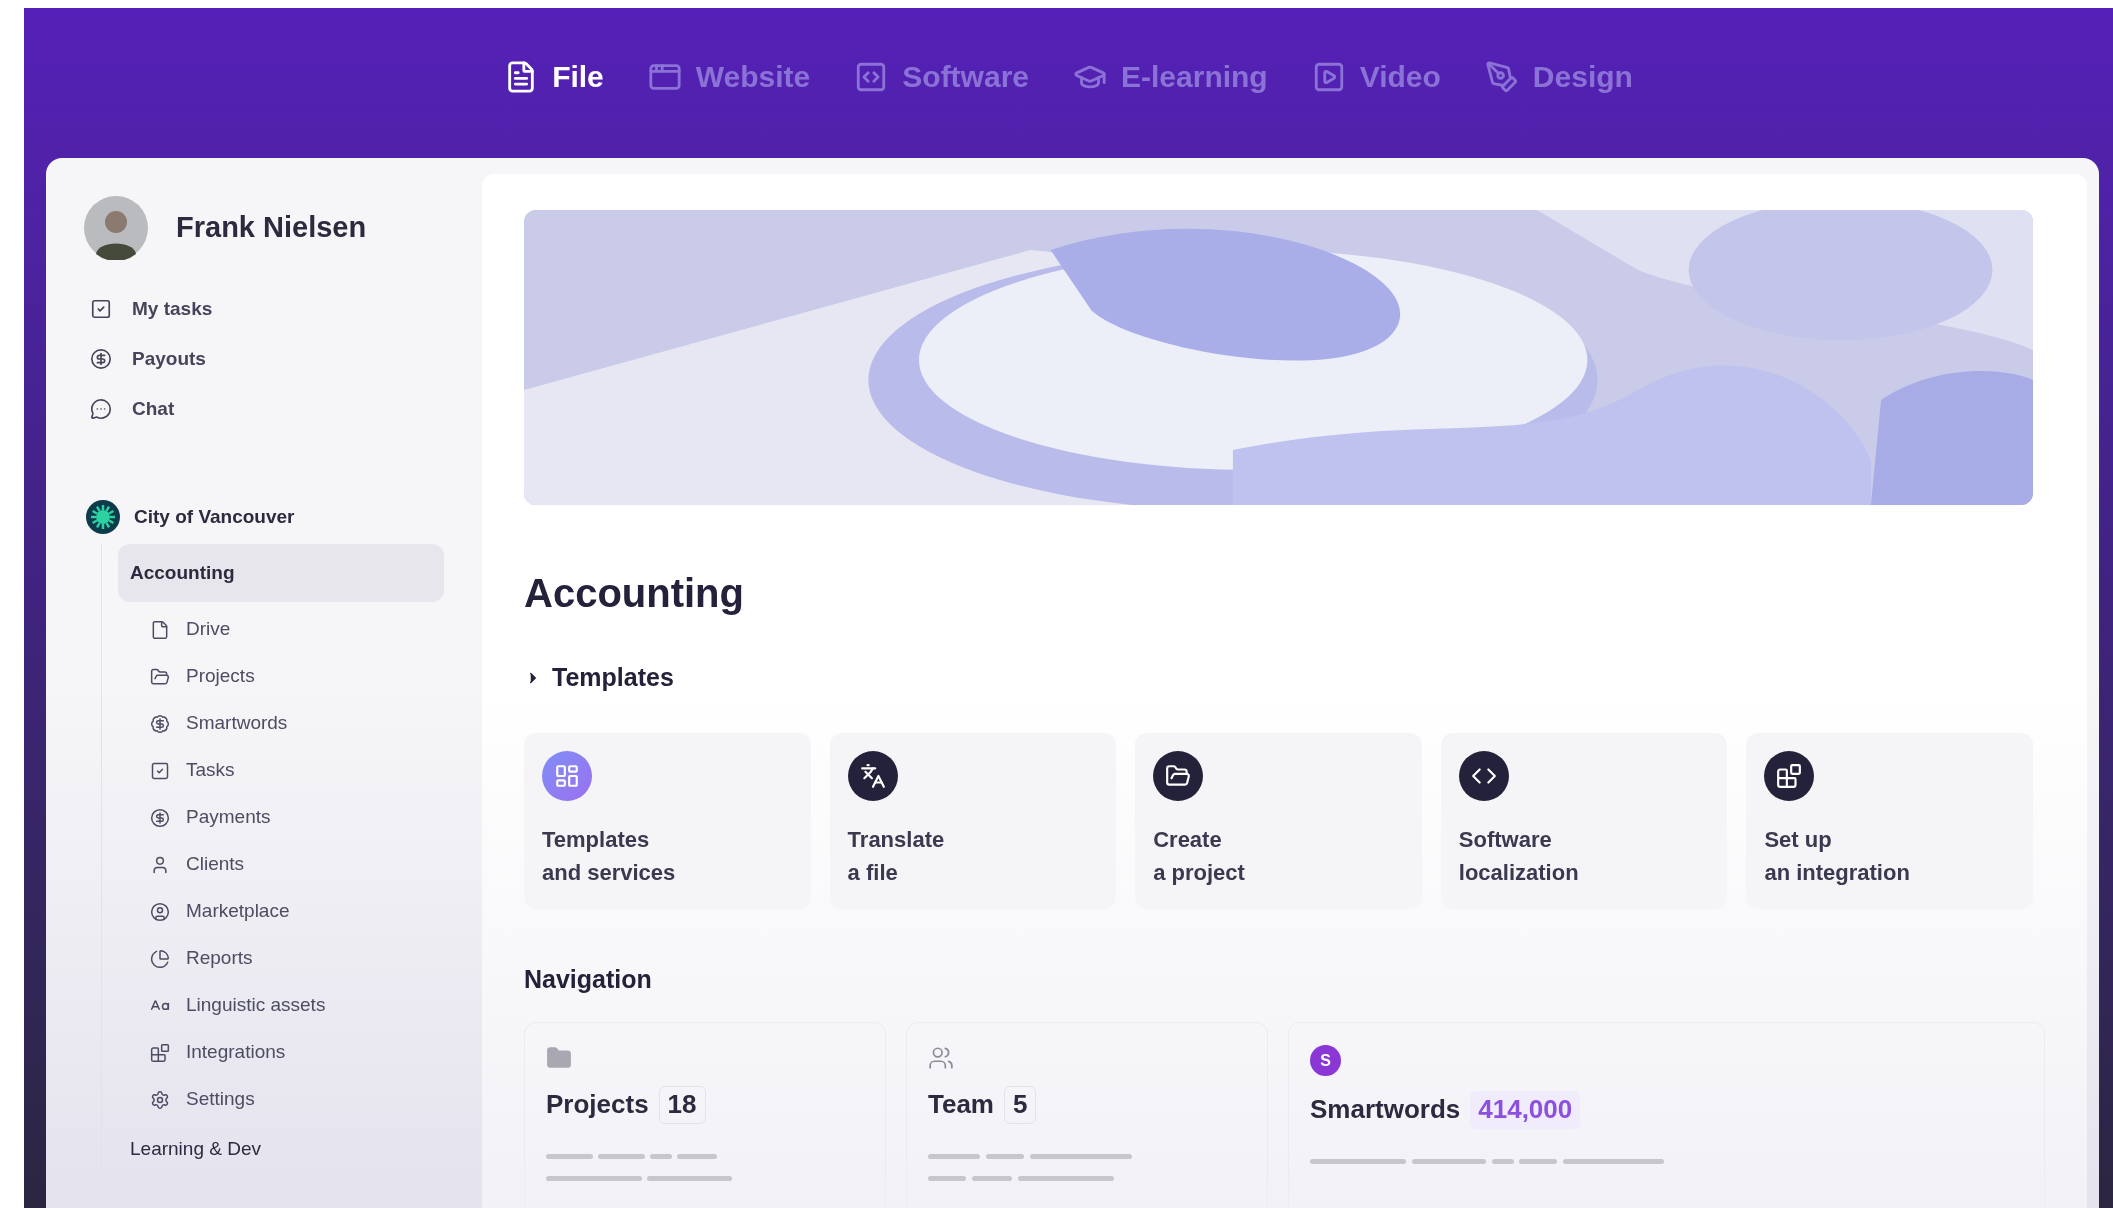 Image resolution: width=2113 pixels, height=1208 pixels. Describe the element at coordinates (1837, 856) in the screenshot. I see `card-label: Set up an integration` at that location.